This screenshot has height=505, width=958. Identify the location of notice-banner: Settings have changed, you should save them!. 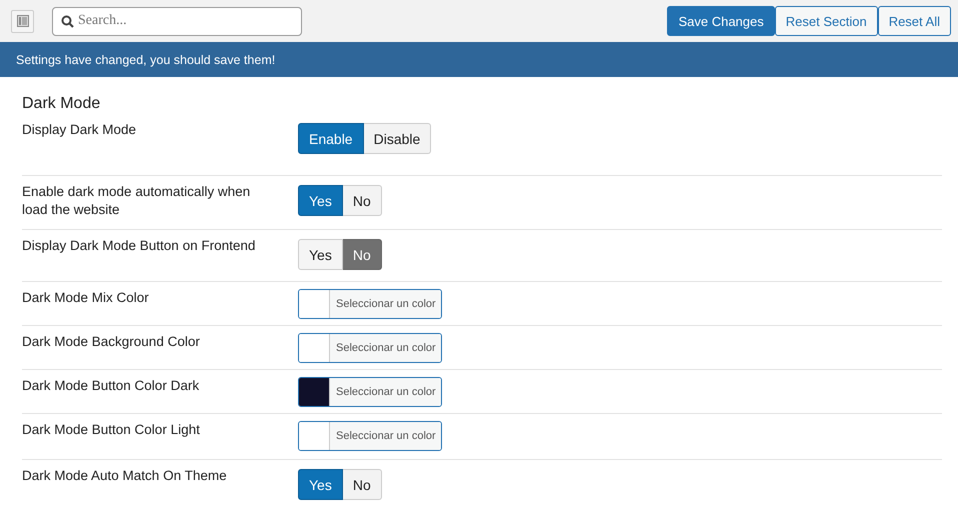
(479, 59).